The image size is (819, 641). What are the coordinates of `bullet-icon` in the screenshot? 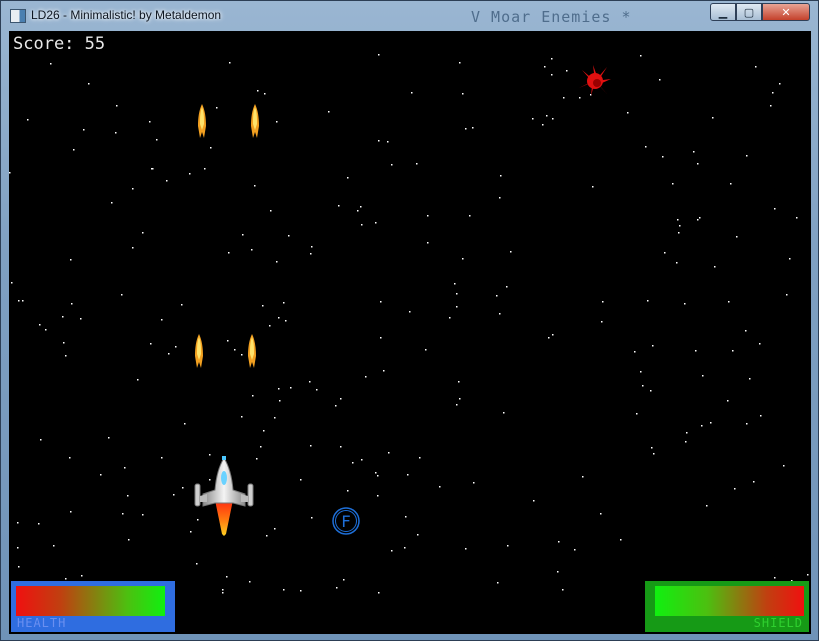 It's located at (199, 351).